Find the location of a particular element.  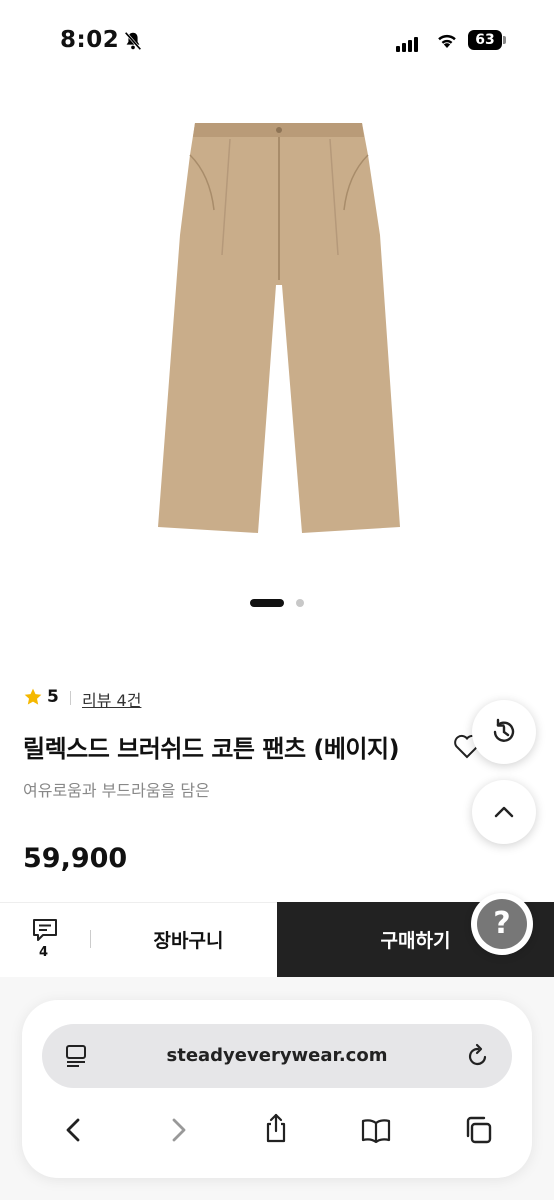

add-to-cart-button: 장바구니 is located at coordinates (188, 939).